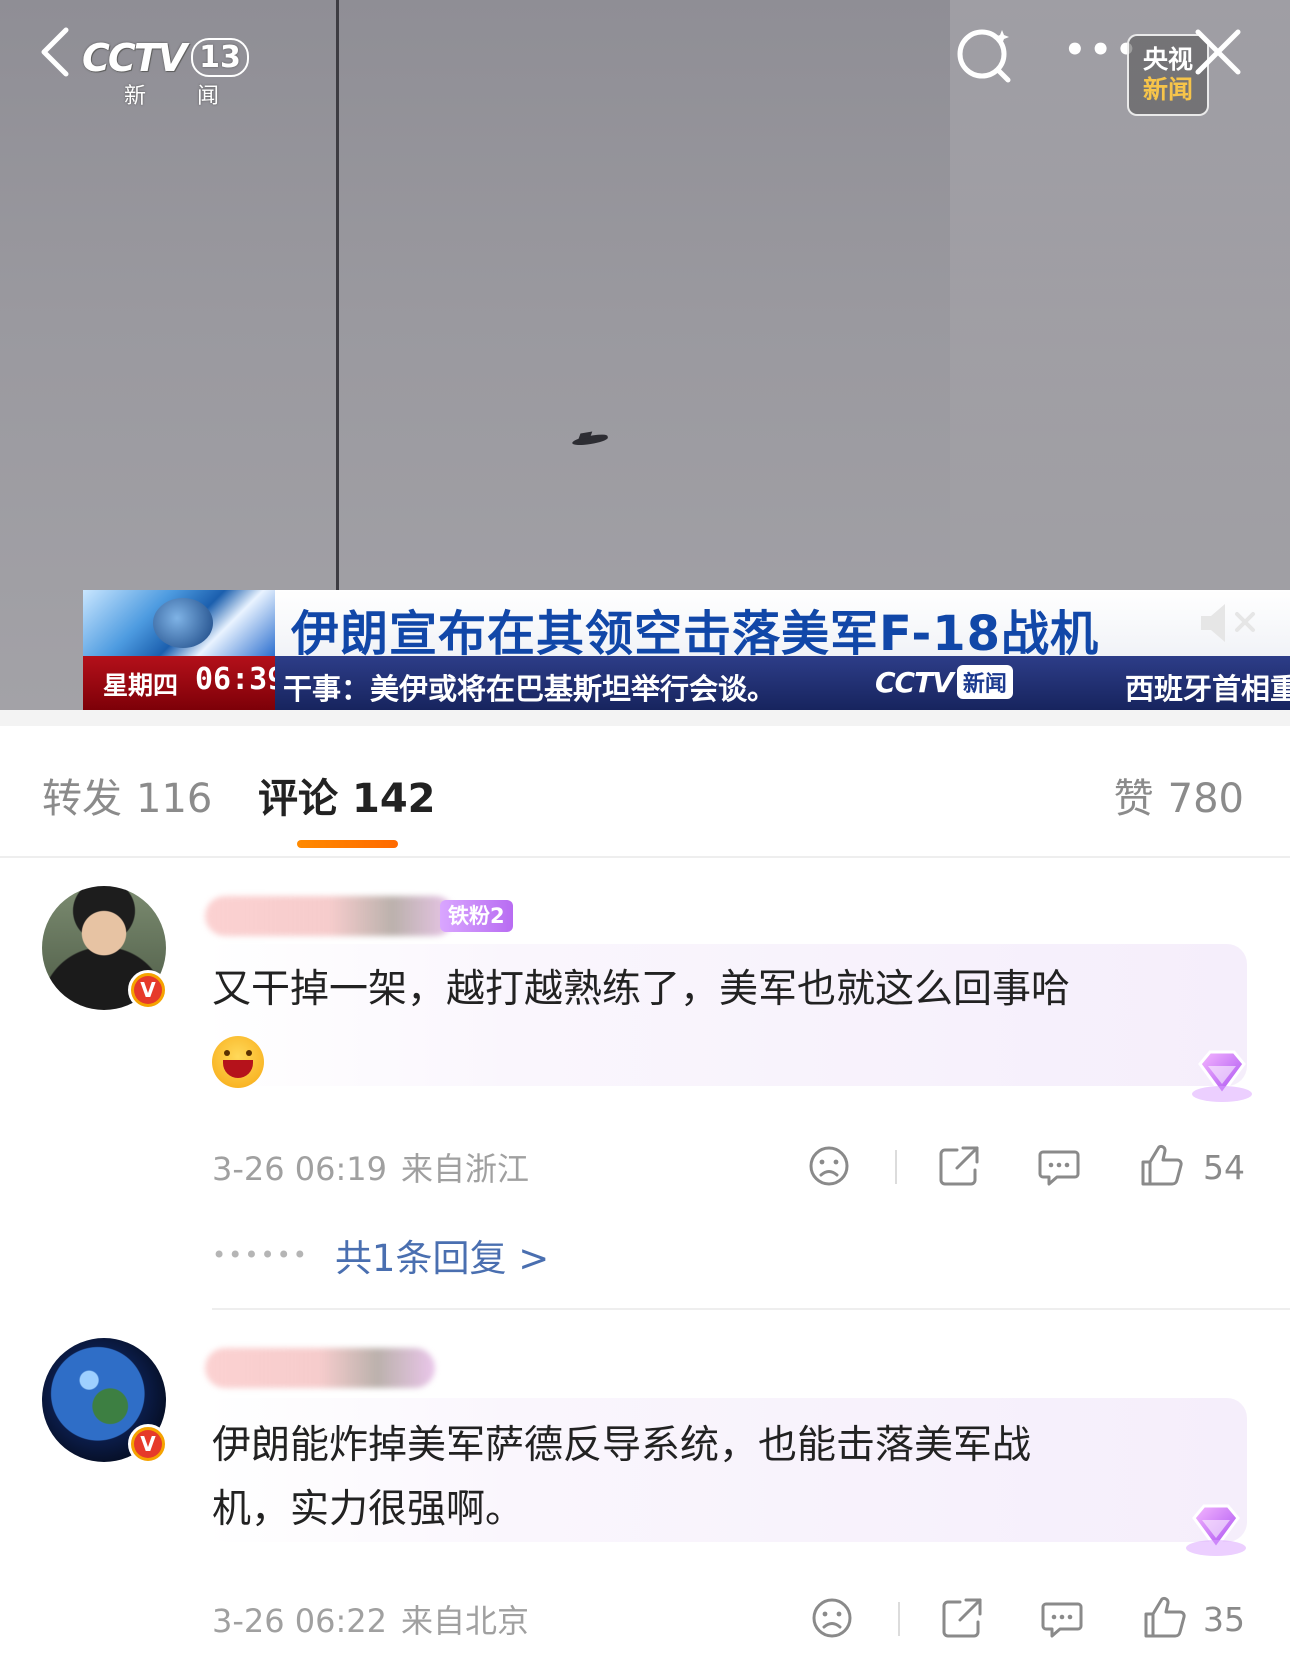  I want to click on ticker-text-2: 西班牙首相重申, so click(1207, 689).